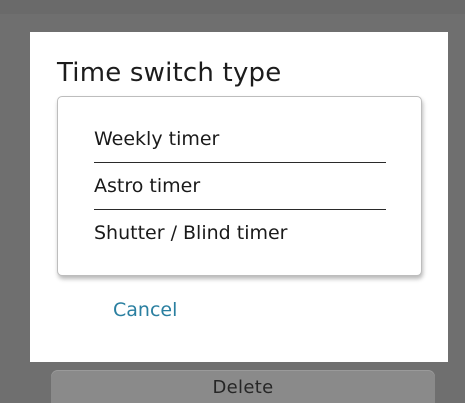  I want to click on option-label: Weekly timer, so click(157, 139).